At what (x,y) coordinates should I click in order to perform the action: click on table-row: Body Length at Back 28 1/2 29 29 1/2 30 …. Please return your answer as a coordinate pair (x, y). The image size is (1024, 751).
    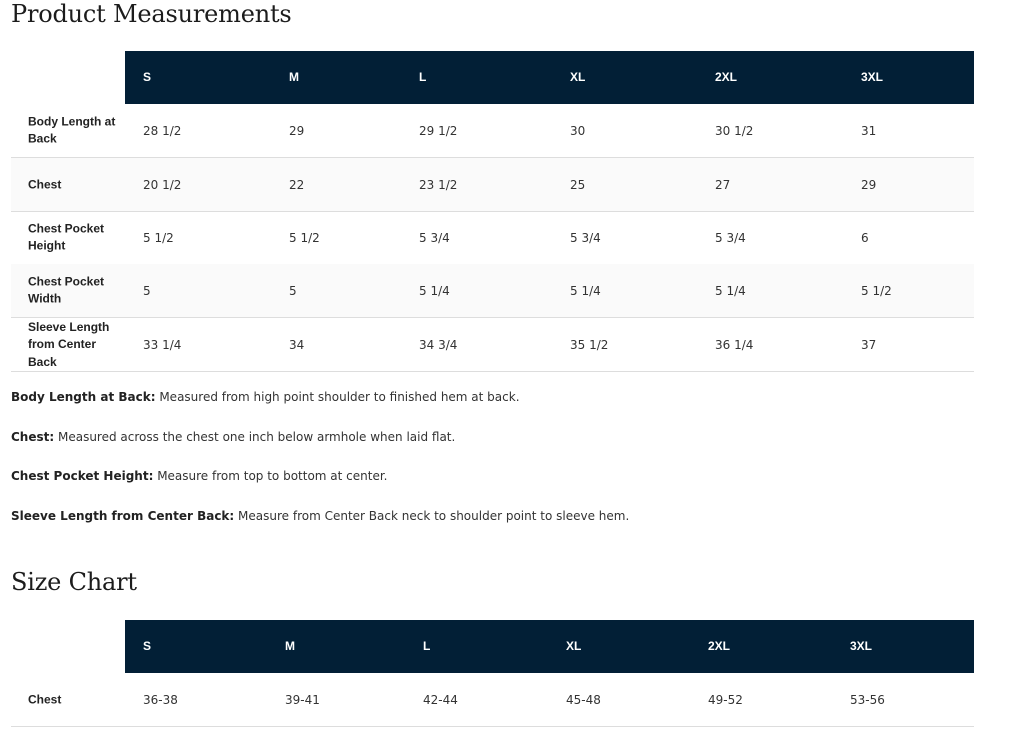
    Looking at the image, I should click on (492, 131).